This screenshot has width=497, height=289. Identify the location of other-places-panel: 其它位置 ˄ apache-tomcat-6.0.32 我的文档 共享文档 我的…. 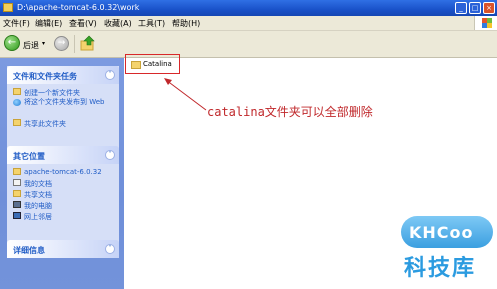
(63, 193).